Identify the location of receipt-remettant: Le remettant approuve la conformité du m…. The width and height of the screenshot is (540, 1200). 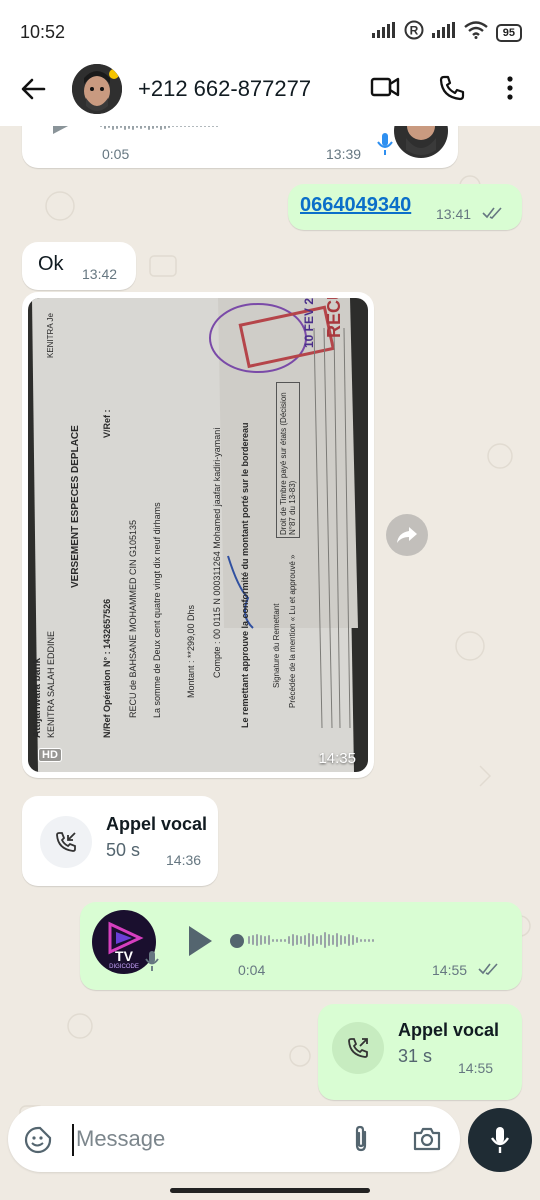
(245, 575).